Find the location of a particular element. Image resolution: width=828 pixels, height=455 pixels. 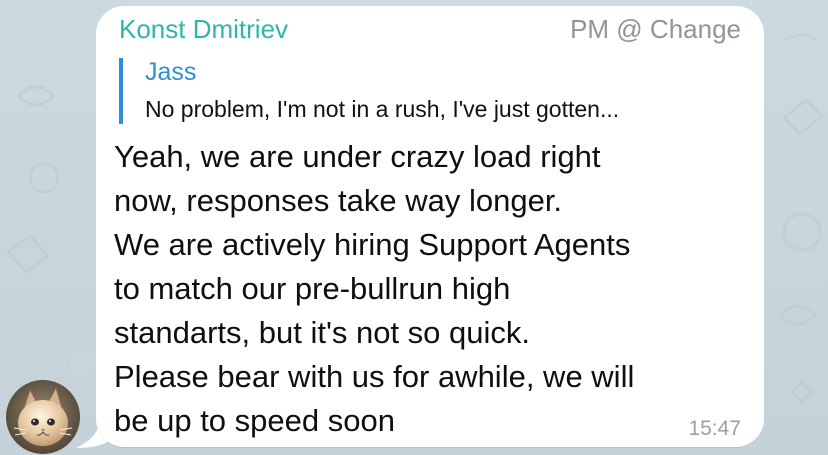

message-text-line: be up to speed soon is located at coordinates (254, 420).